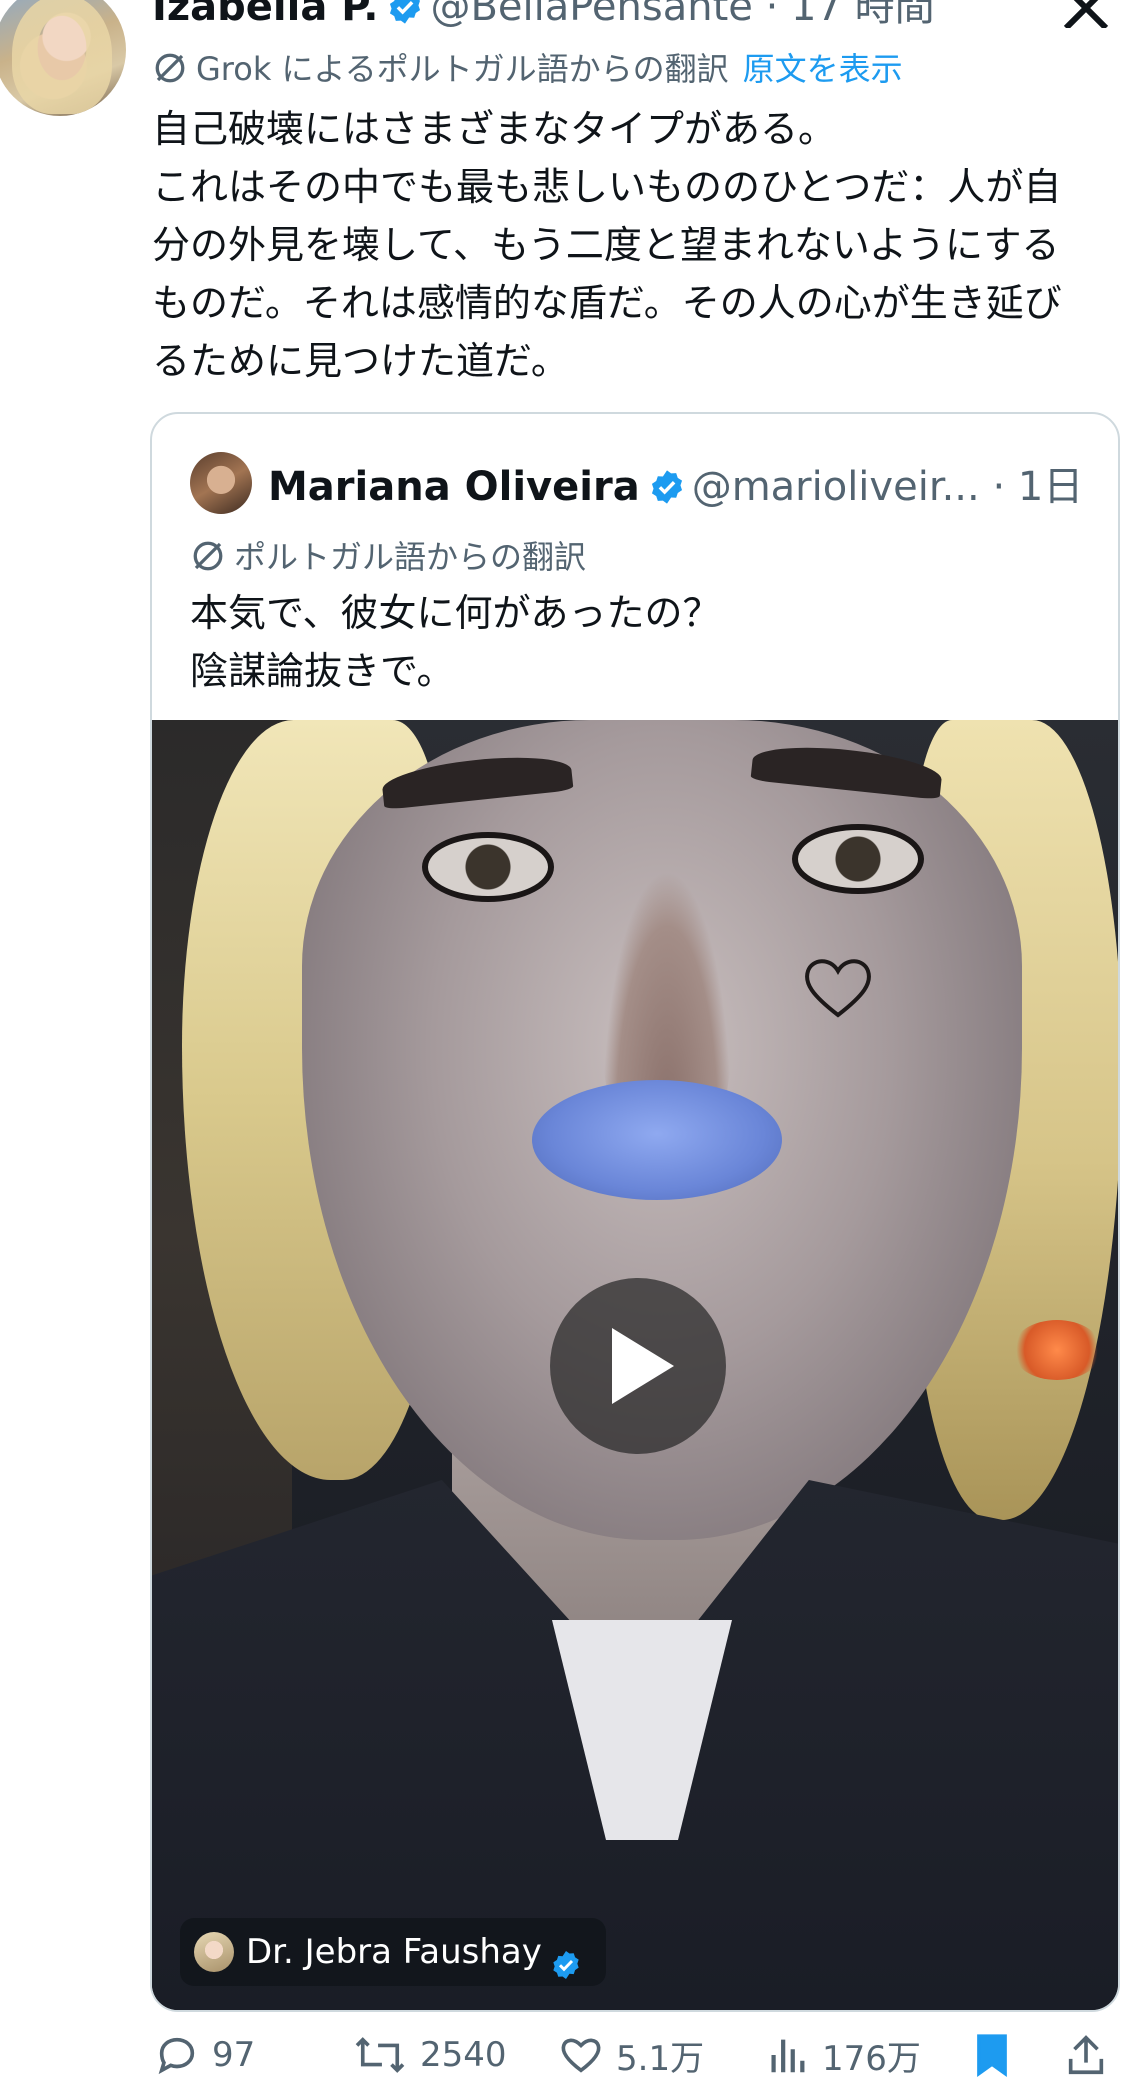 This screenshot has height=2080, width=1145. I want to click on like-button: 5.1万, so click(631, 2055).